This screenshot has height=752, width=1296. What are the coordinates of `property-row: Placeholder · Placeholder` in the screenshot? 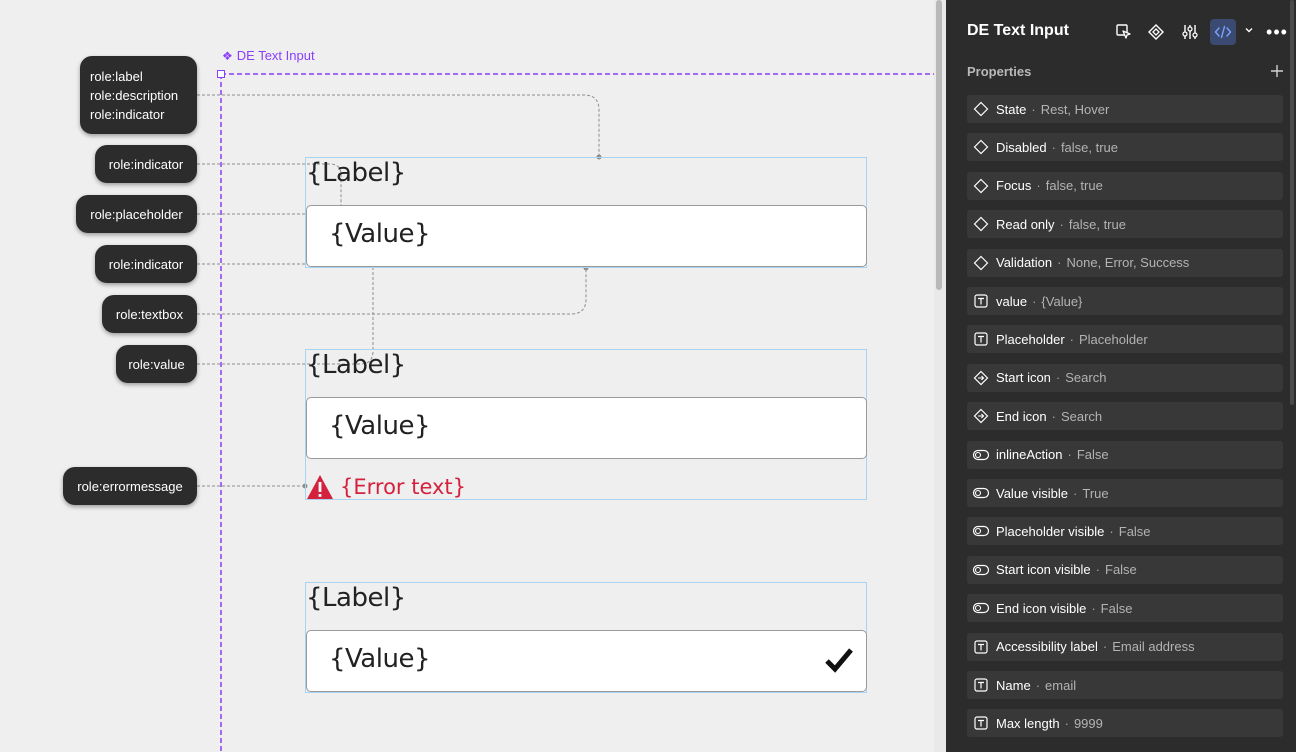 It's located at (1125, 339).